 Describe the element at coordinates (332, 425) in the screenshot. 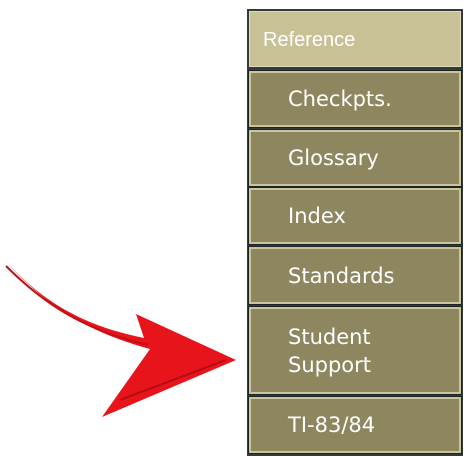

I see `sidebar-item-label: TI-83/84` at that location.